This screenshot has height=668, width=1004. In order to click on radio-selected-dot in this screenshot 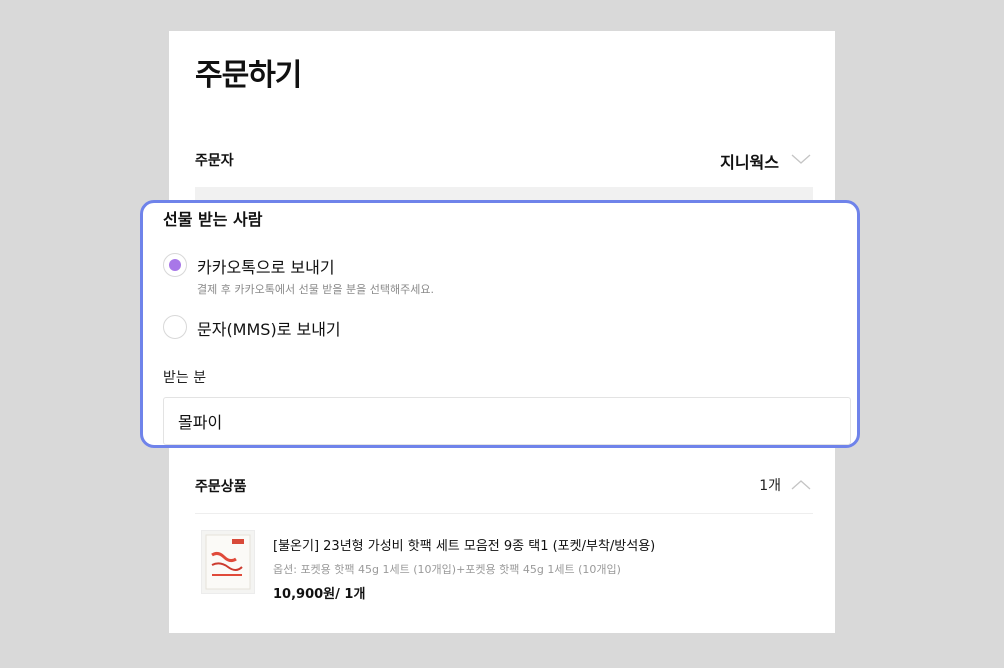, I will do `click(175, 265)`.